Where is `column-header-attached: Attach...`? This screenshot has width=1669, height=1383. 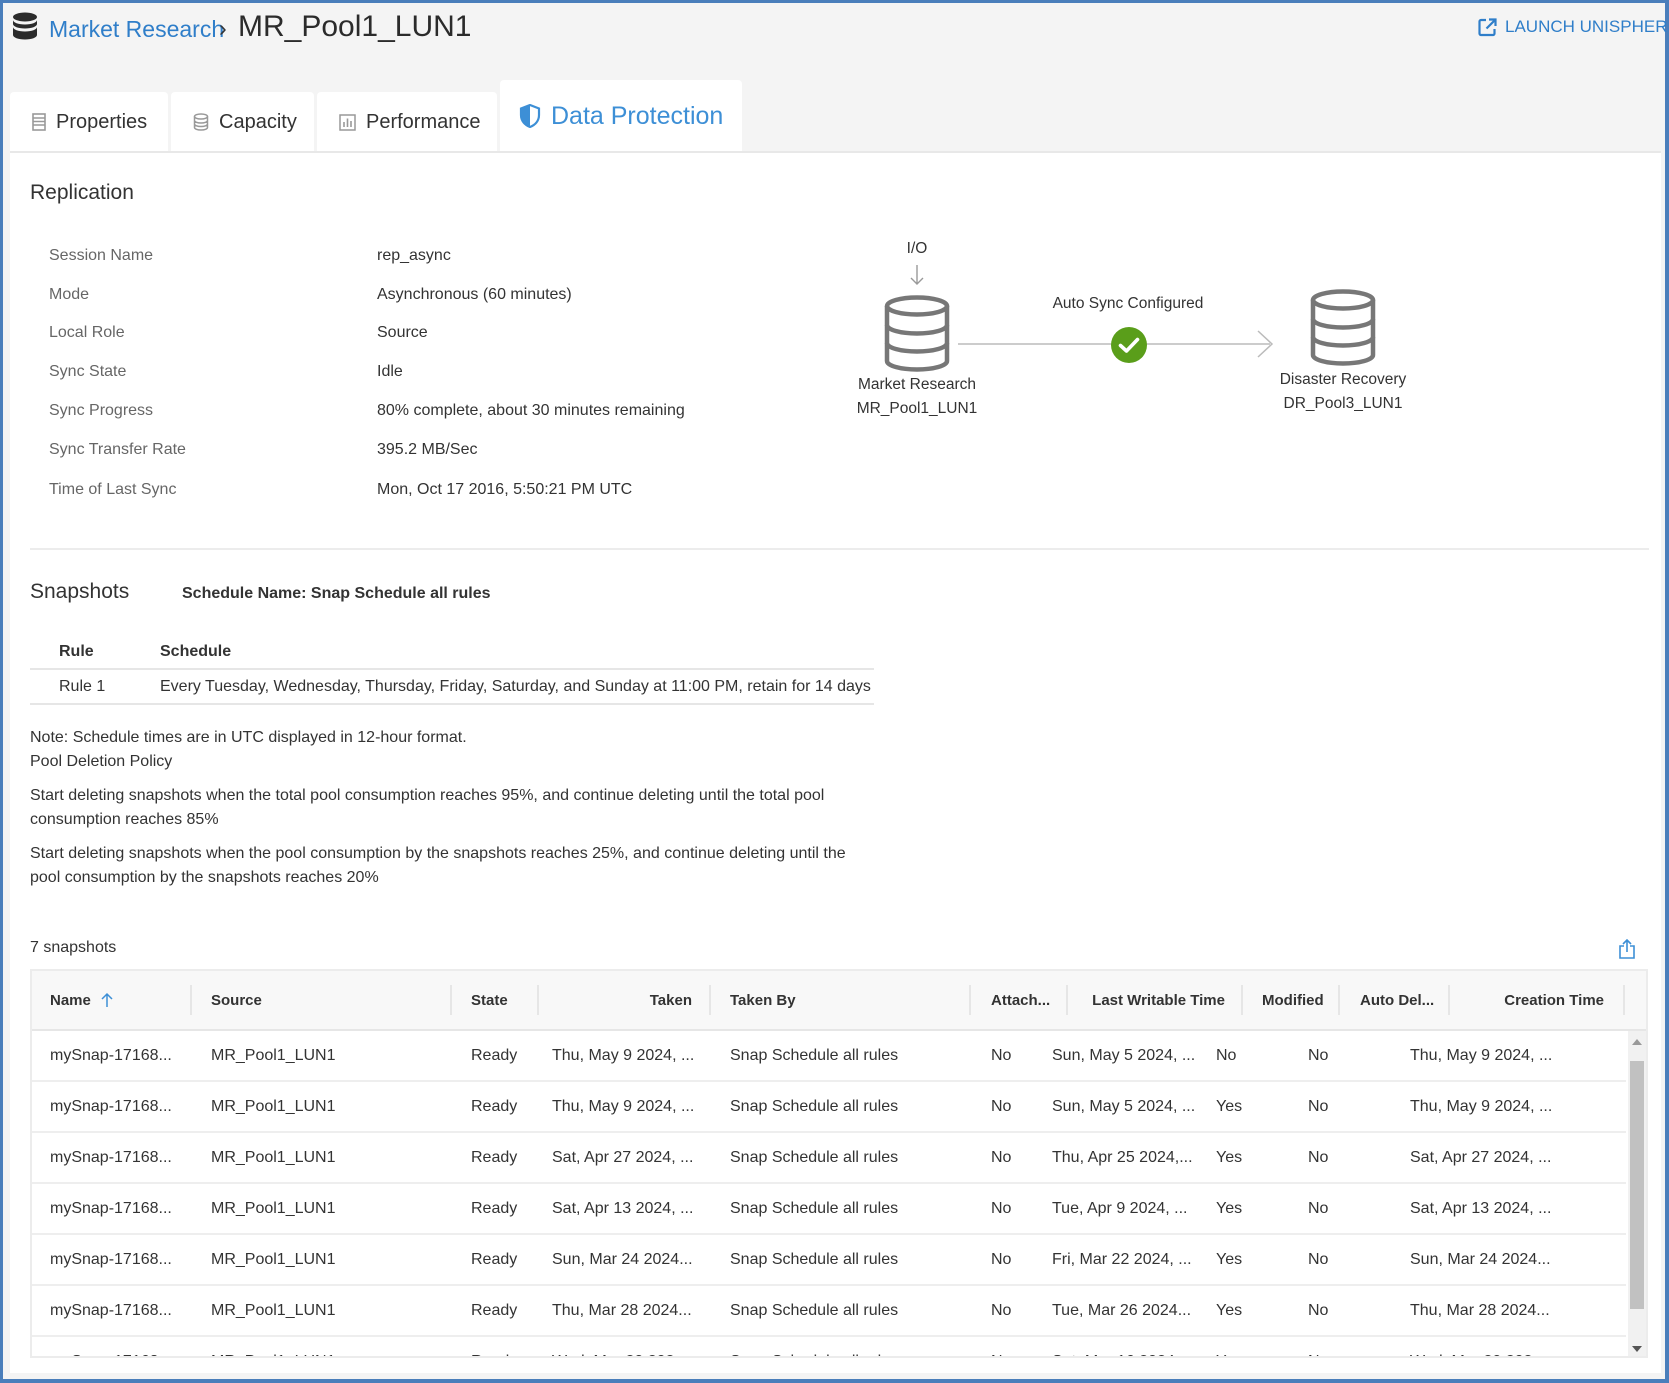 column-header-attached: Attach... is located at coordinates (1031, 1000).